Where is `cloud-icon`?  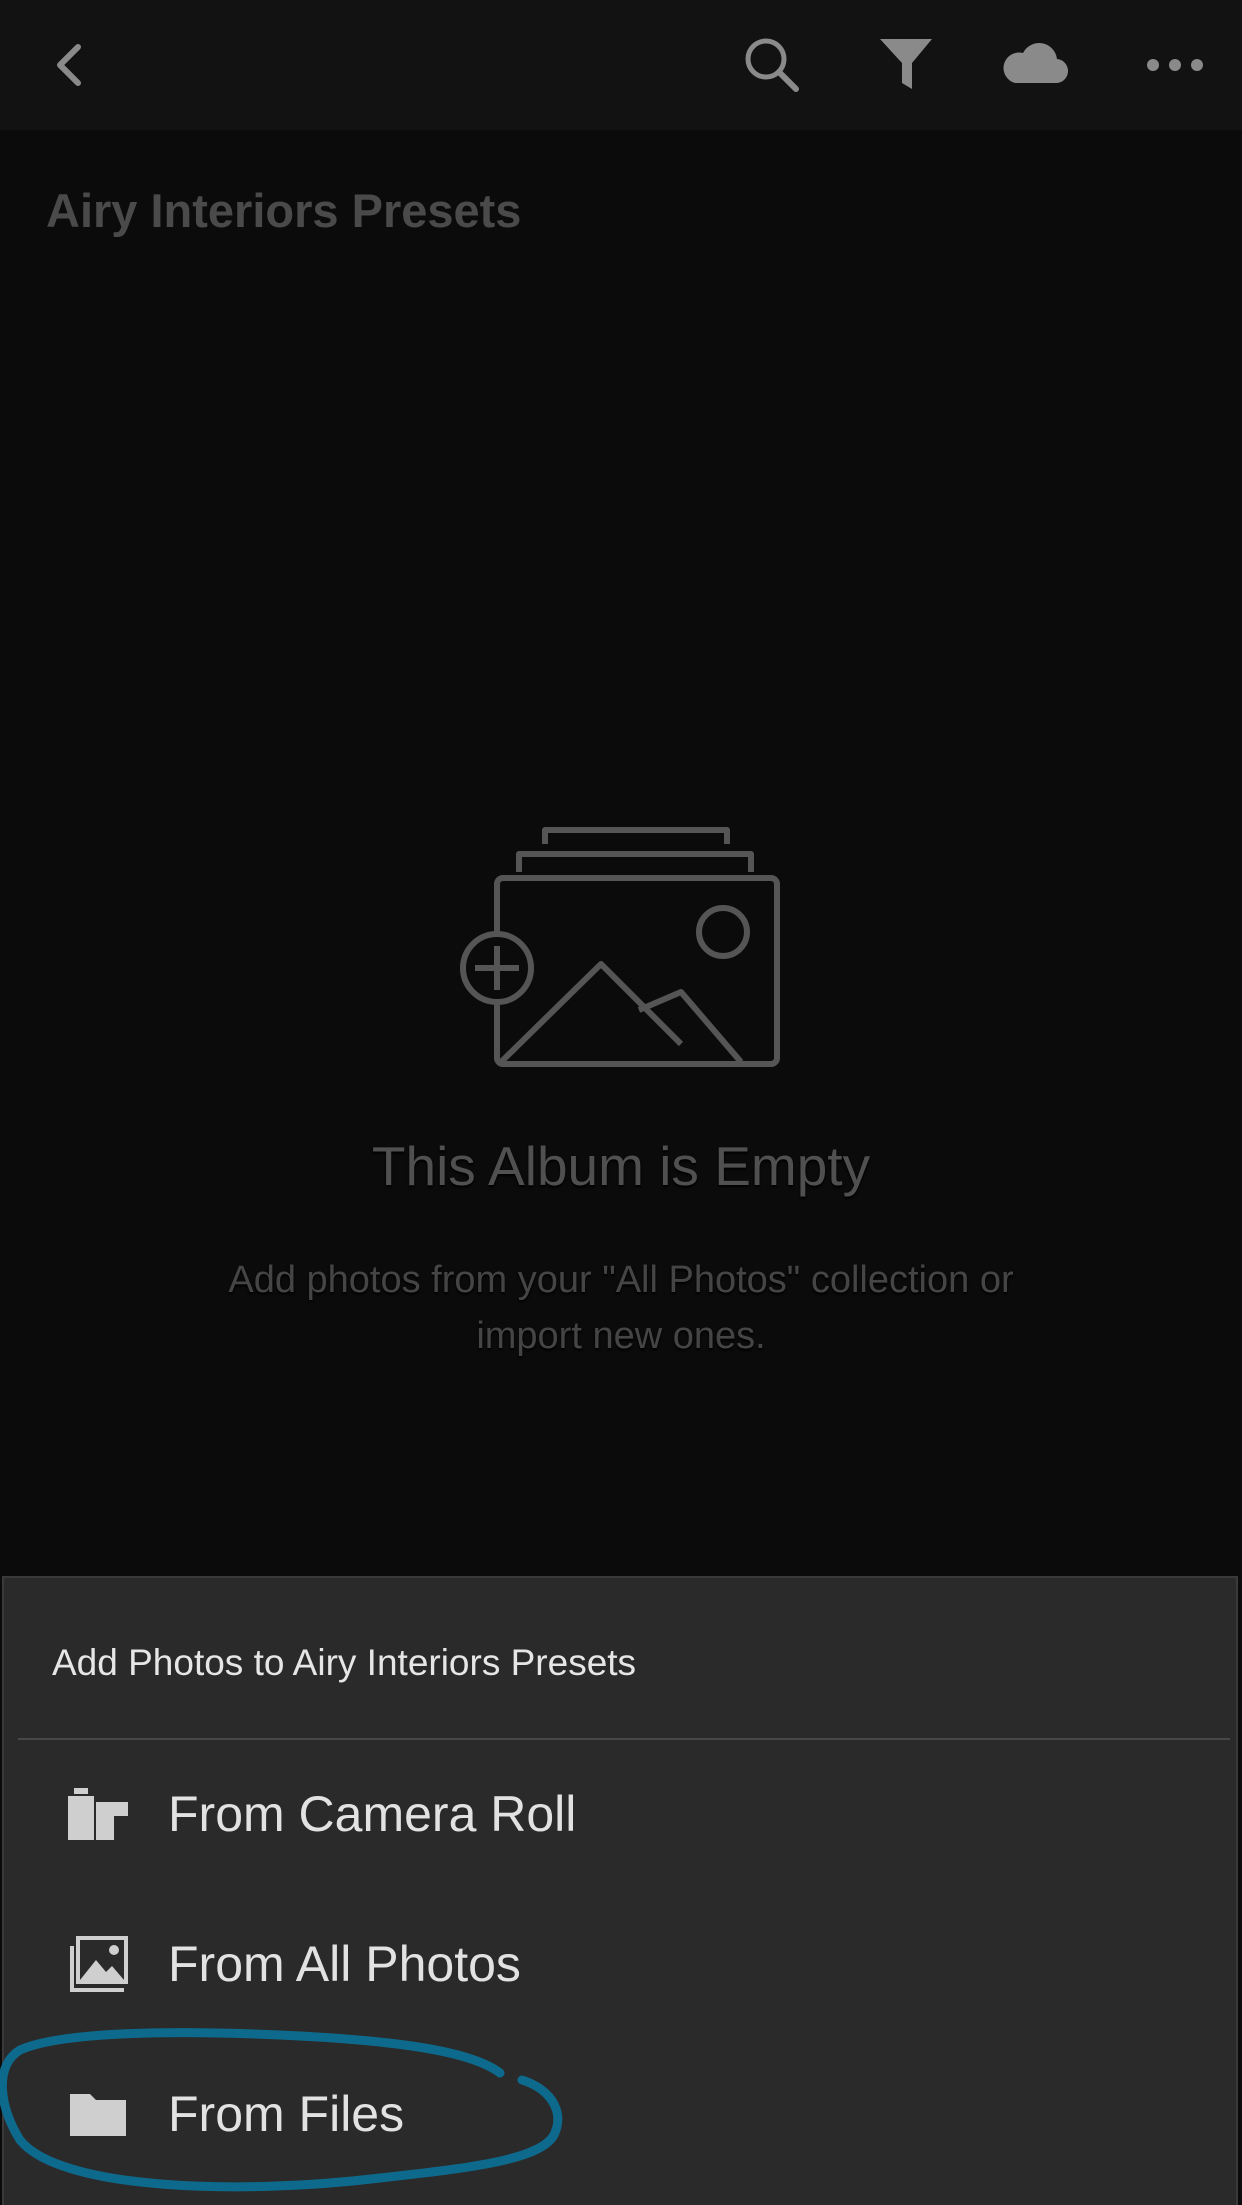 cloud-icon is located at coordinates (1036, 63).